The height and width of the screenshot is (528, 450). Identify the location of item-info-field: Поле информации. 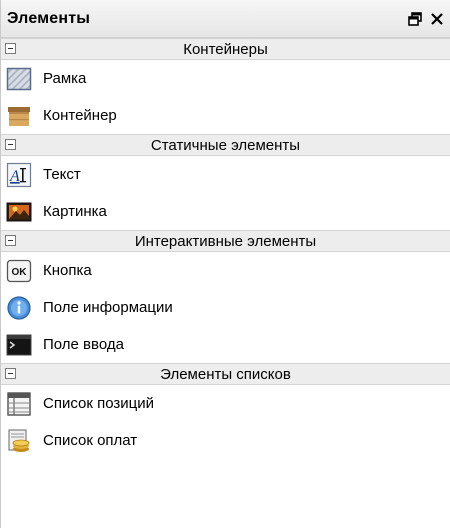
(225, 307).